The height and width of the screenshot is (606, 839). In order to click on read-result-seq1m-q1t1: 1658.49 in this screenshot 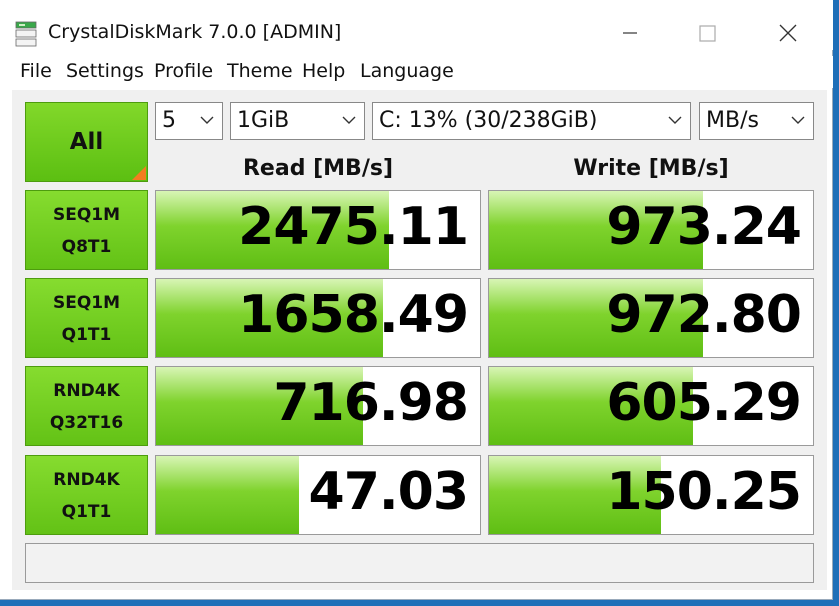, I will do `click(318, 318)`.